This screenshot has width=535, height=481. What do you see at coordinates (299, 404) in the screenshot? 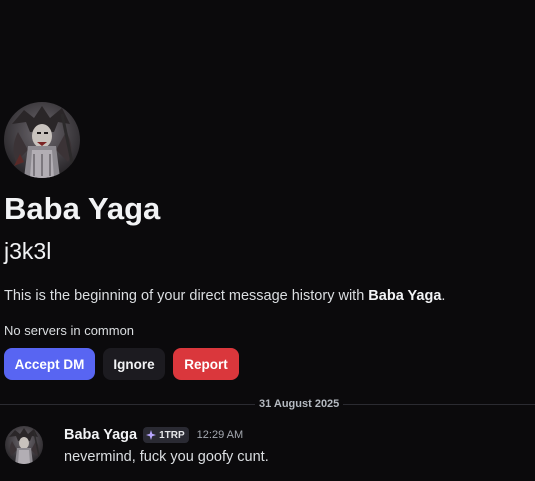
I see `date-divider-label: 31 August 2025` at bounding box center [299, 404].